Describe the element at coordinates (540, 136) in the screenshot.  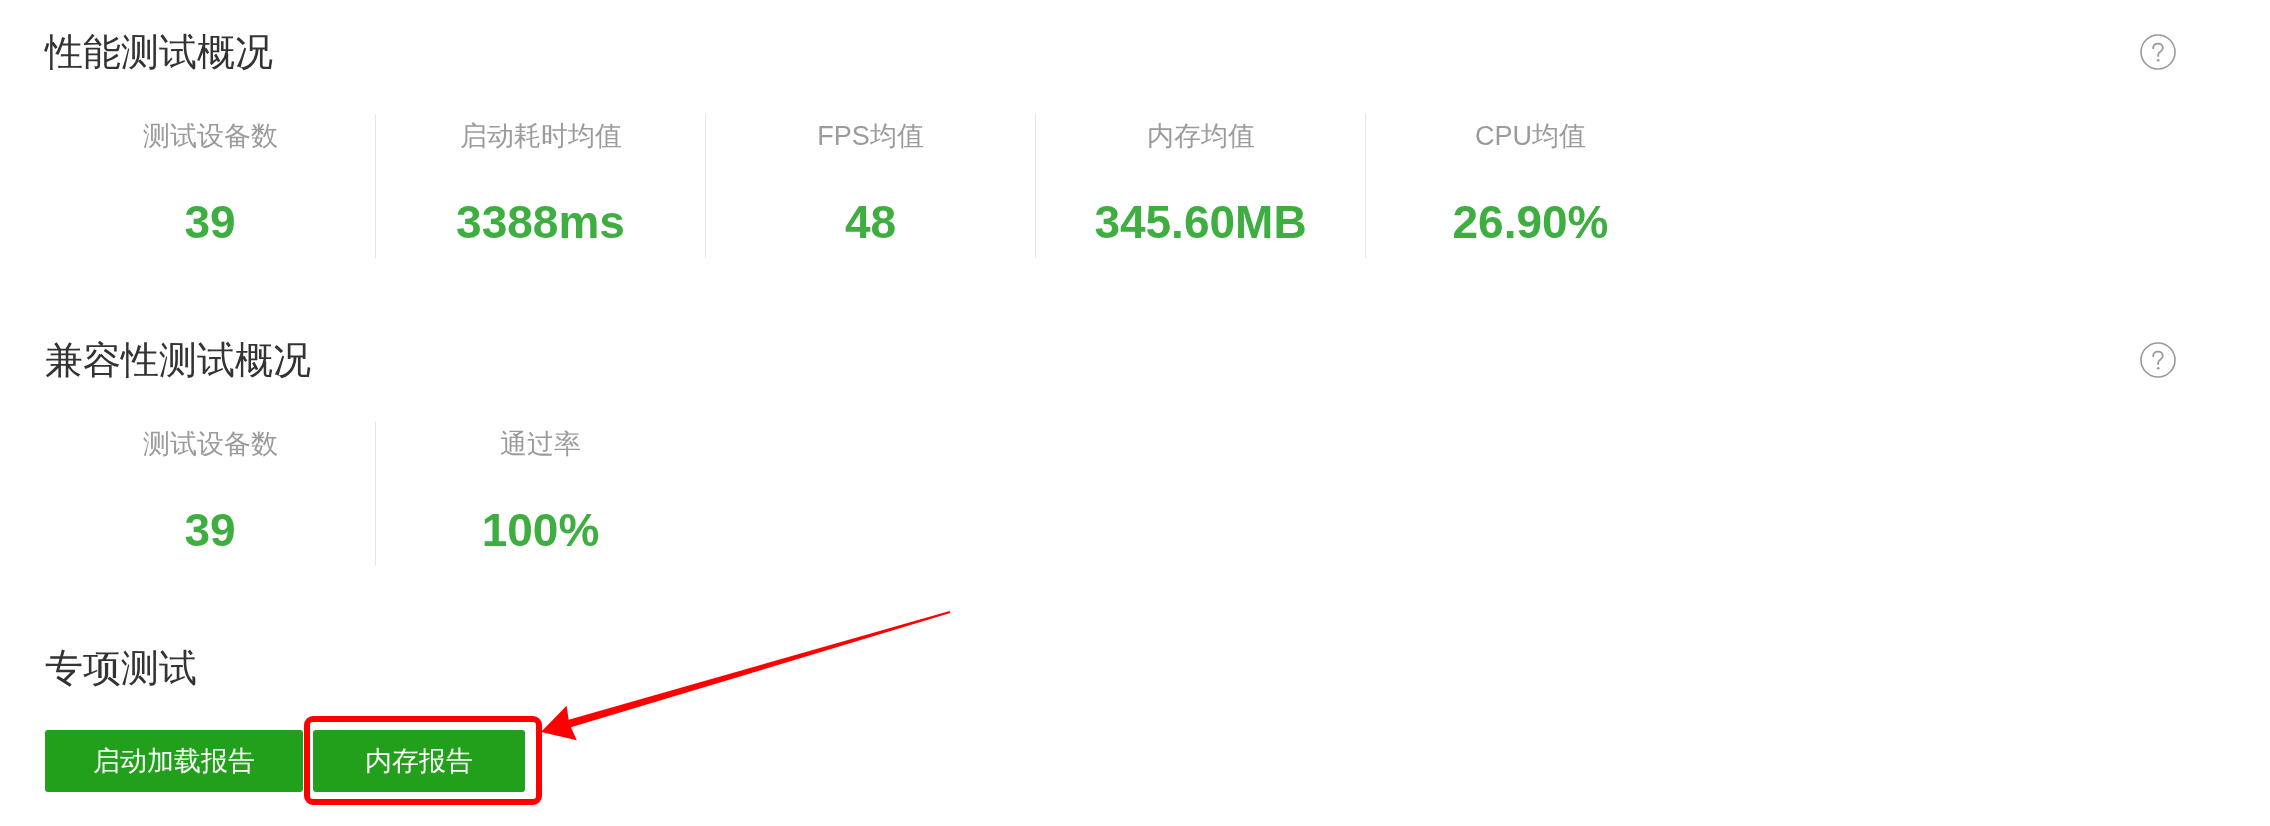
I see `stat-label: 启动耗时均值` at that location.